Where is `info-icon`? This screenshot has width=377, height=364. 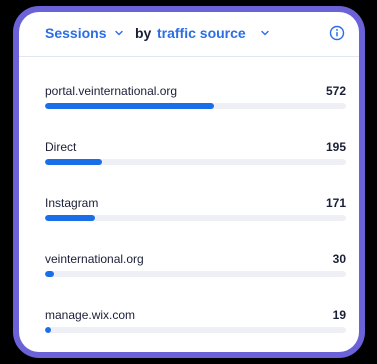 info-icon is located at coordinates (337, 33).